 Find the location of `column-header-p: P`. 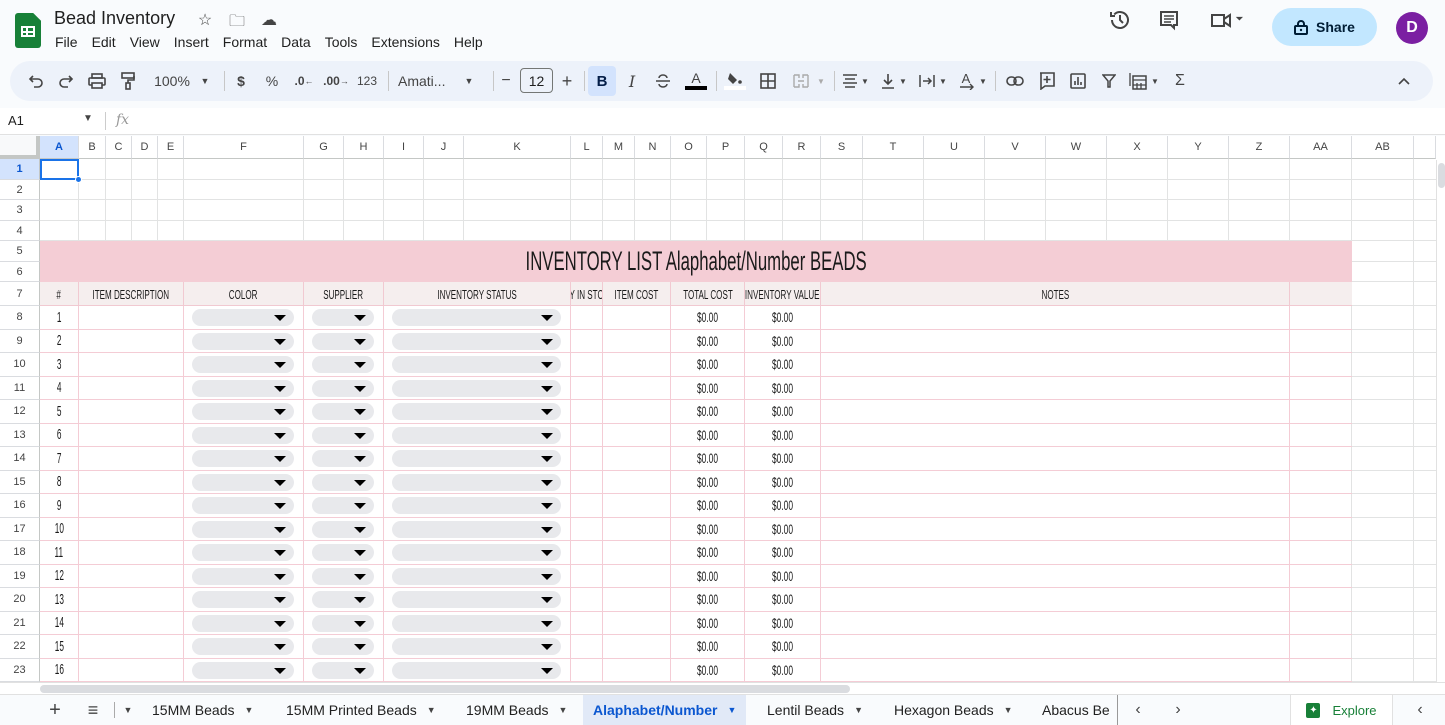

column-header-p: P is located at coordinates (726, 147).